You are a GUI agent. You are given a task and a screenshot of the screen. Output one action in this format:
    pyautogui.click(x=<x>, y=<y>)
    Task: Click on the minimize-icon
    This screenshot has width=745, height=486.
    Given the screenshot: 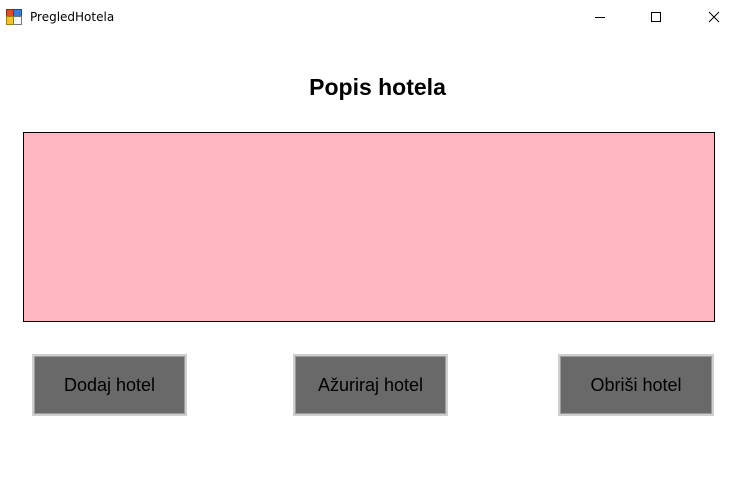 What is the action you would take?
    pyautogui.click(x=600, y=17)
    